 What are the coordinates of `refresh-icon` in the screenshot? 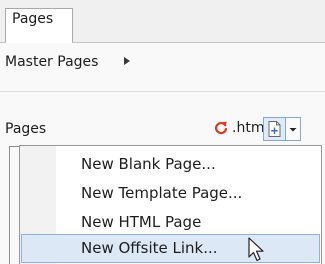 It's located at (221, 128).